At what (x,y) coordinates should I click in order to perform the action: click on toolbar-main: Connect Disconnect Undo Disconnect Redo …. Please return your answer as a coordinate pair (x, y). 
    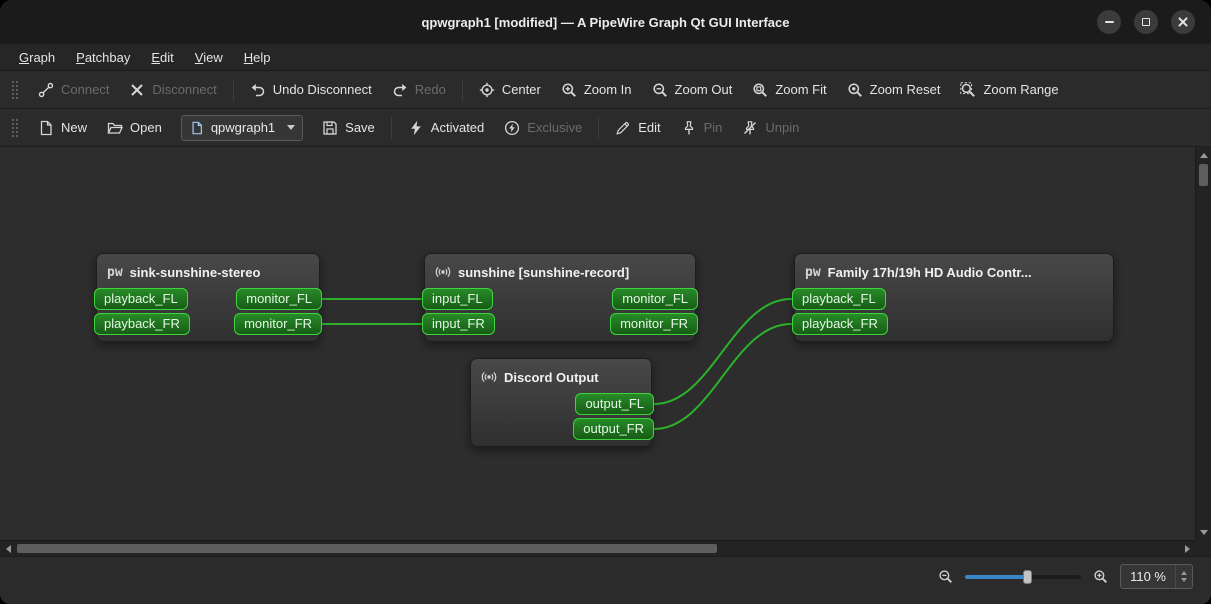
    Looking at the image, I should click on (605, 90).